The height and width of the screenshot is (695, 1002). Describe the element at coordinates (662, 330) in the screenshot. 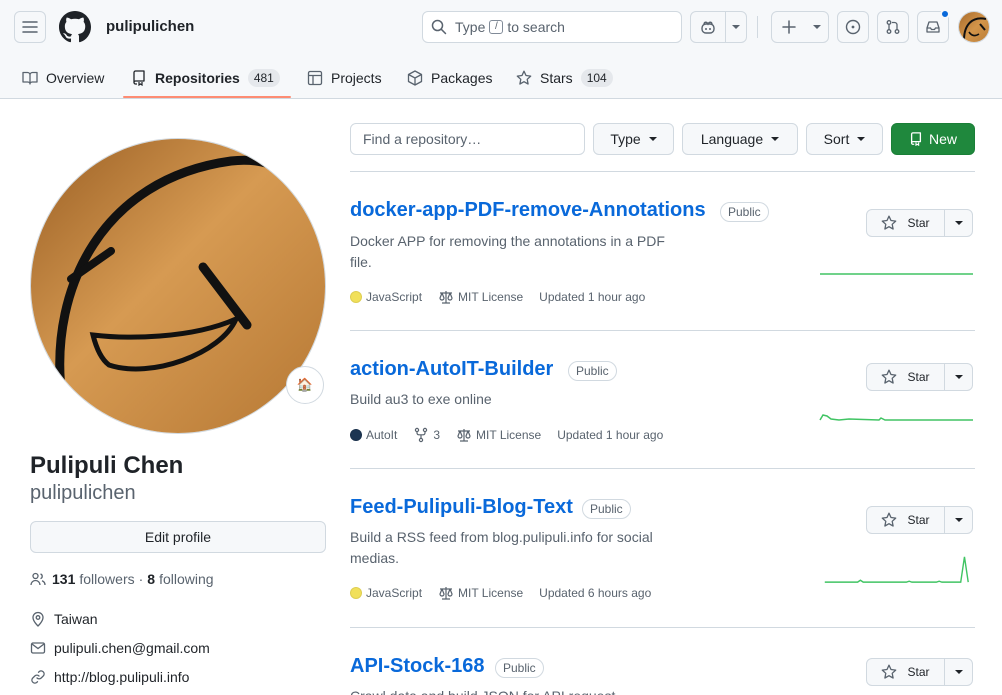

I see `list-divider` at that location.